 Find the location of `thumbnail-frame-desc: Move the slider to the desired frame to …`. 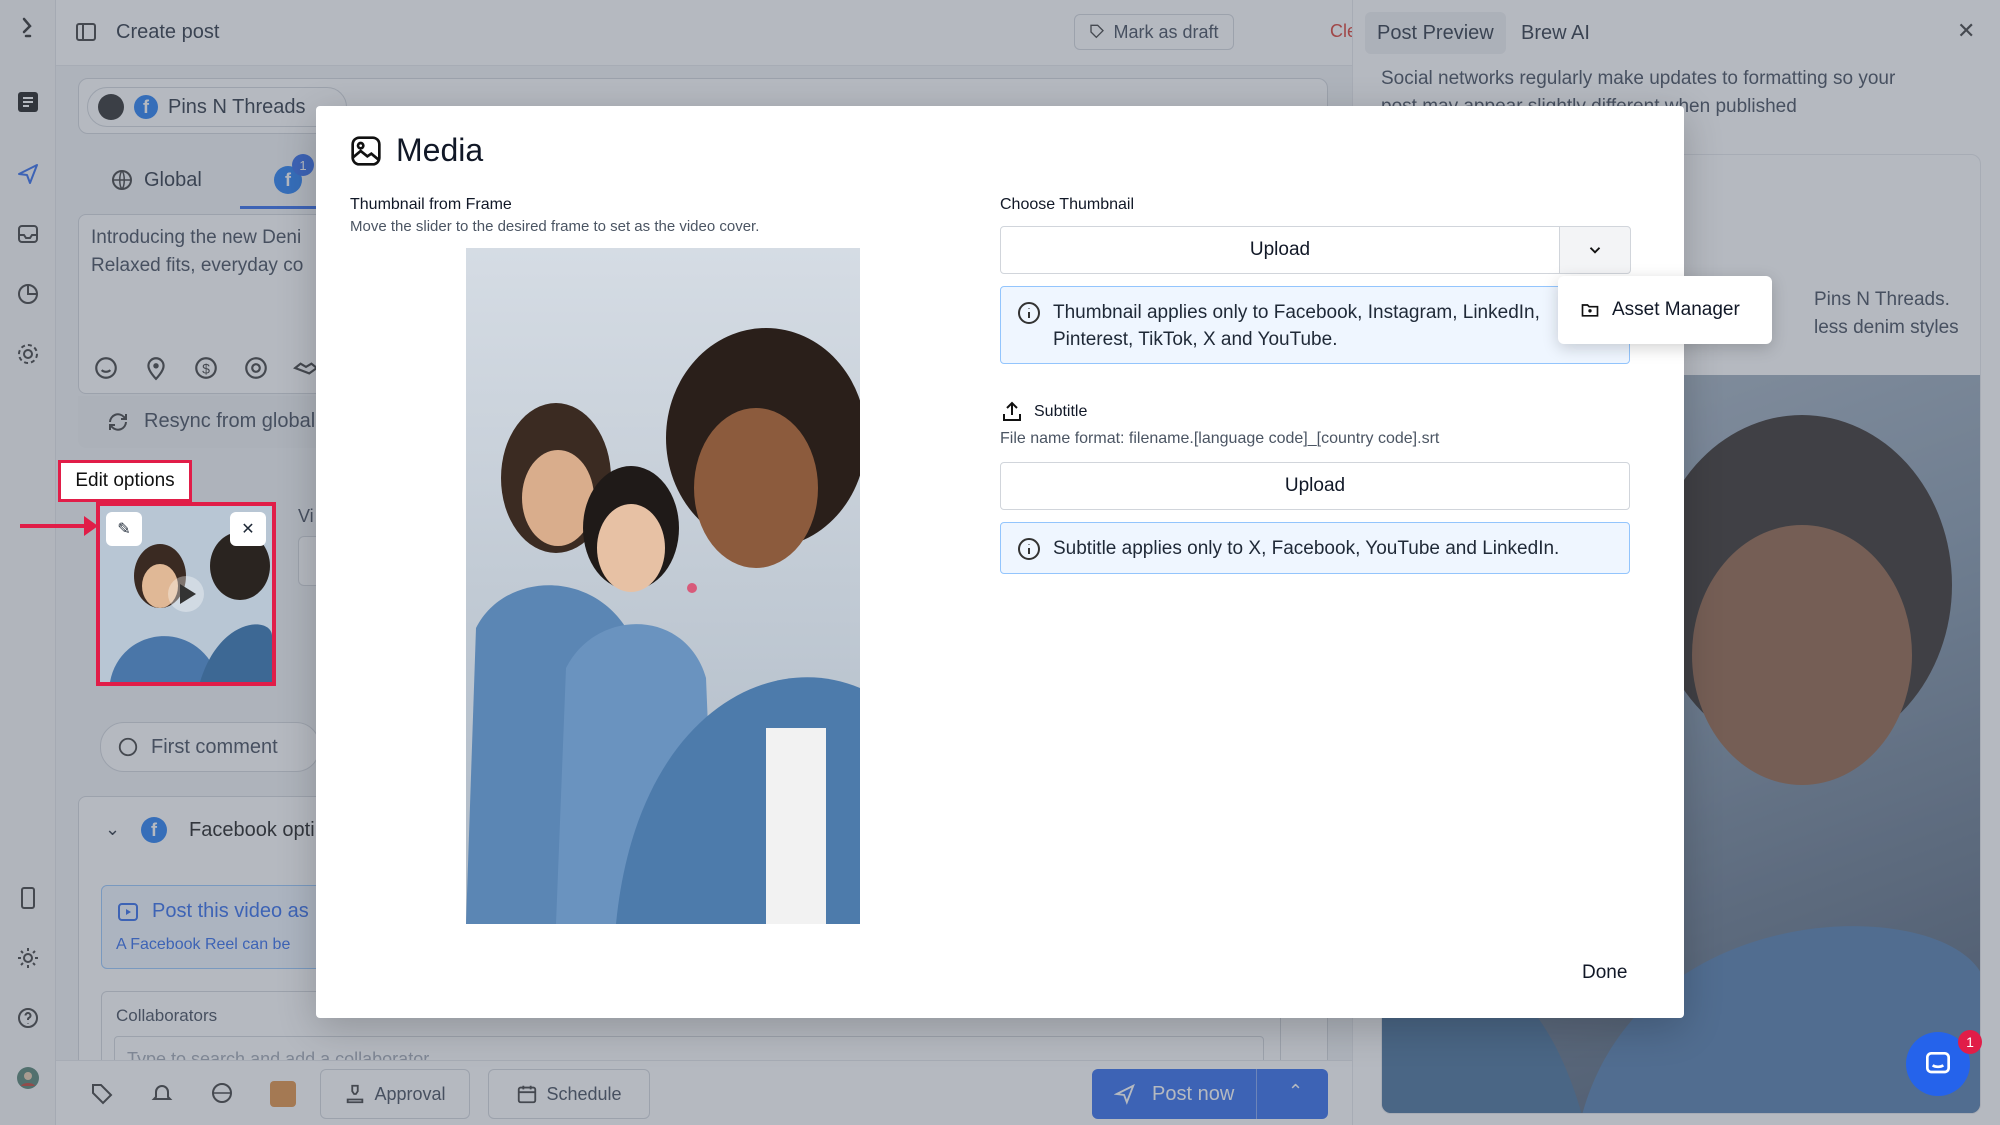

thumbnail-frame-desc: Move the slider to the desired frame to … is located at coordinates (555, 226).